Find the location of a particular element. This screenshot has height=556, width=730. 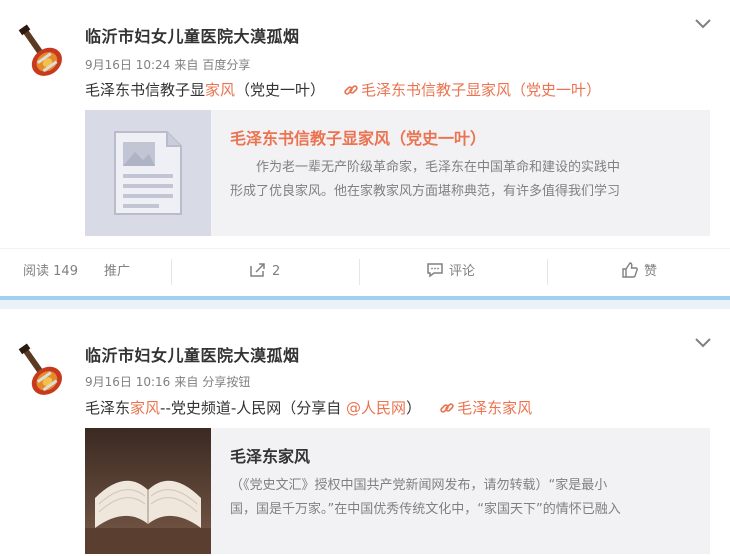

repost-icon is located at coordinates (257, 270).